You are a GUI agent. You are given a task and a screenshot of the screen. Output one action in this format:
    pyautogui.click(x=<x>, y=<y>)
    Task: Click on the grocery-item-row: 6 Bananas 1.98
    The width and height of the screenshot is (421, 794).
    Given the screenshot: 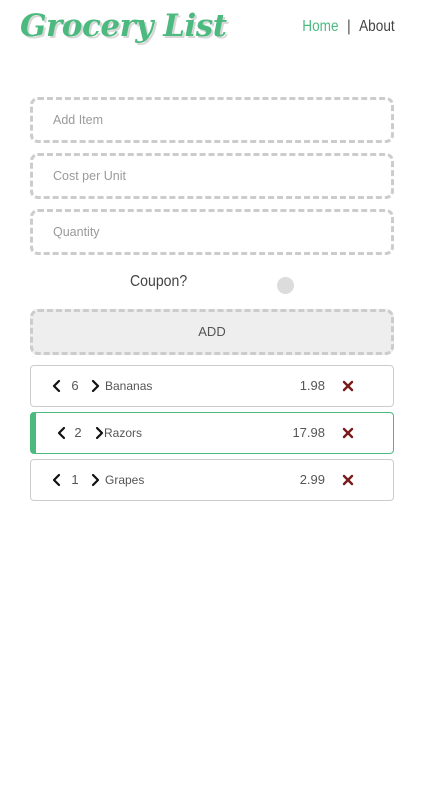 What is the action you would take?
    pyautogui.click(x=212, y=386)
    